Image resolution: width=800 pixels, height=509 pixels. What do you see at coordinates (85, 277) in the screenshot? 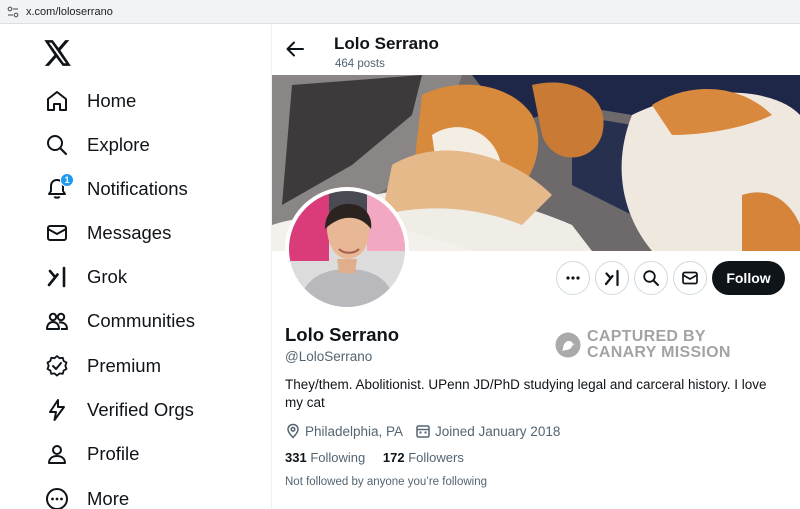
I see `sidebar-item-grok: Grok` at bounding box center [85, 277].